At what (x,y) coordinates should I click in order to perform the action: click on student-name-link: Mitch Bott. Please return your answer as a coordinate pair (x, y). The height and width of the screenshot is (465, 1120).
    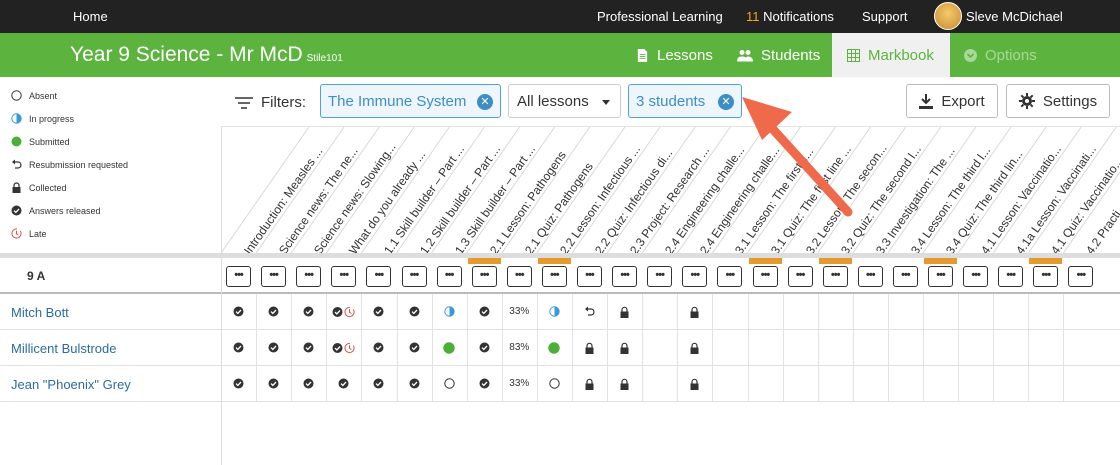
    Looking at the image, I should click on (40, 312).